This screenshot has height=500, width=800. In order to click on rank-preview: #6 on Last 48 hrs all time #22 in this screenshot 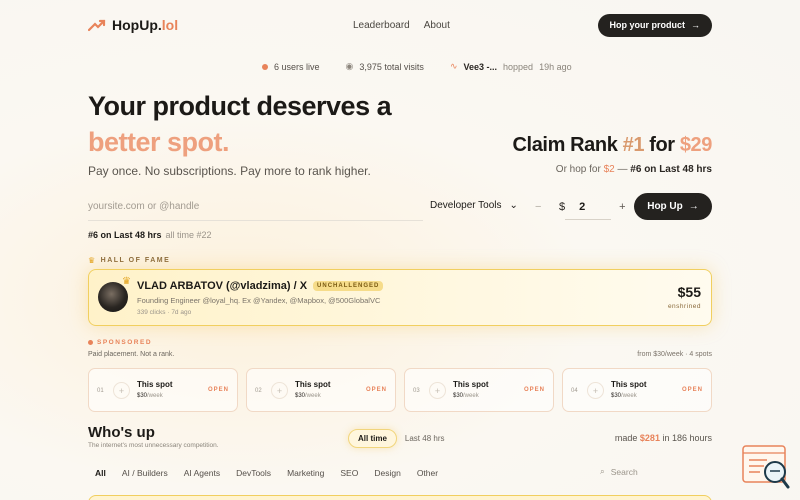, I will do `click(150, 235)`.